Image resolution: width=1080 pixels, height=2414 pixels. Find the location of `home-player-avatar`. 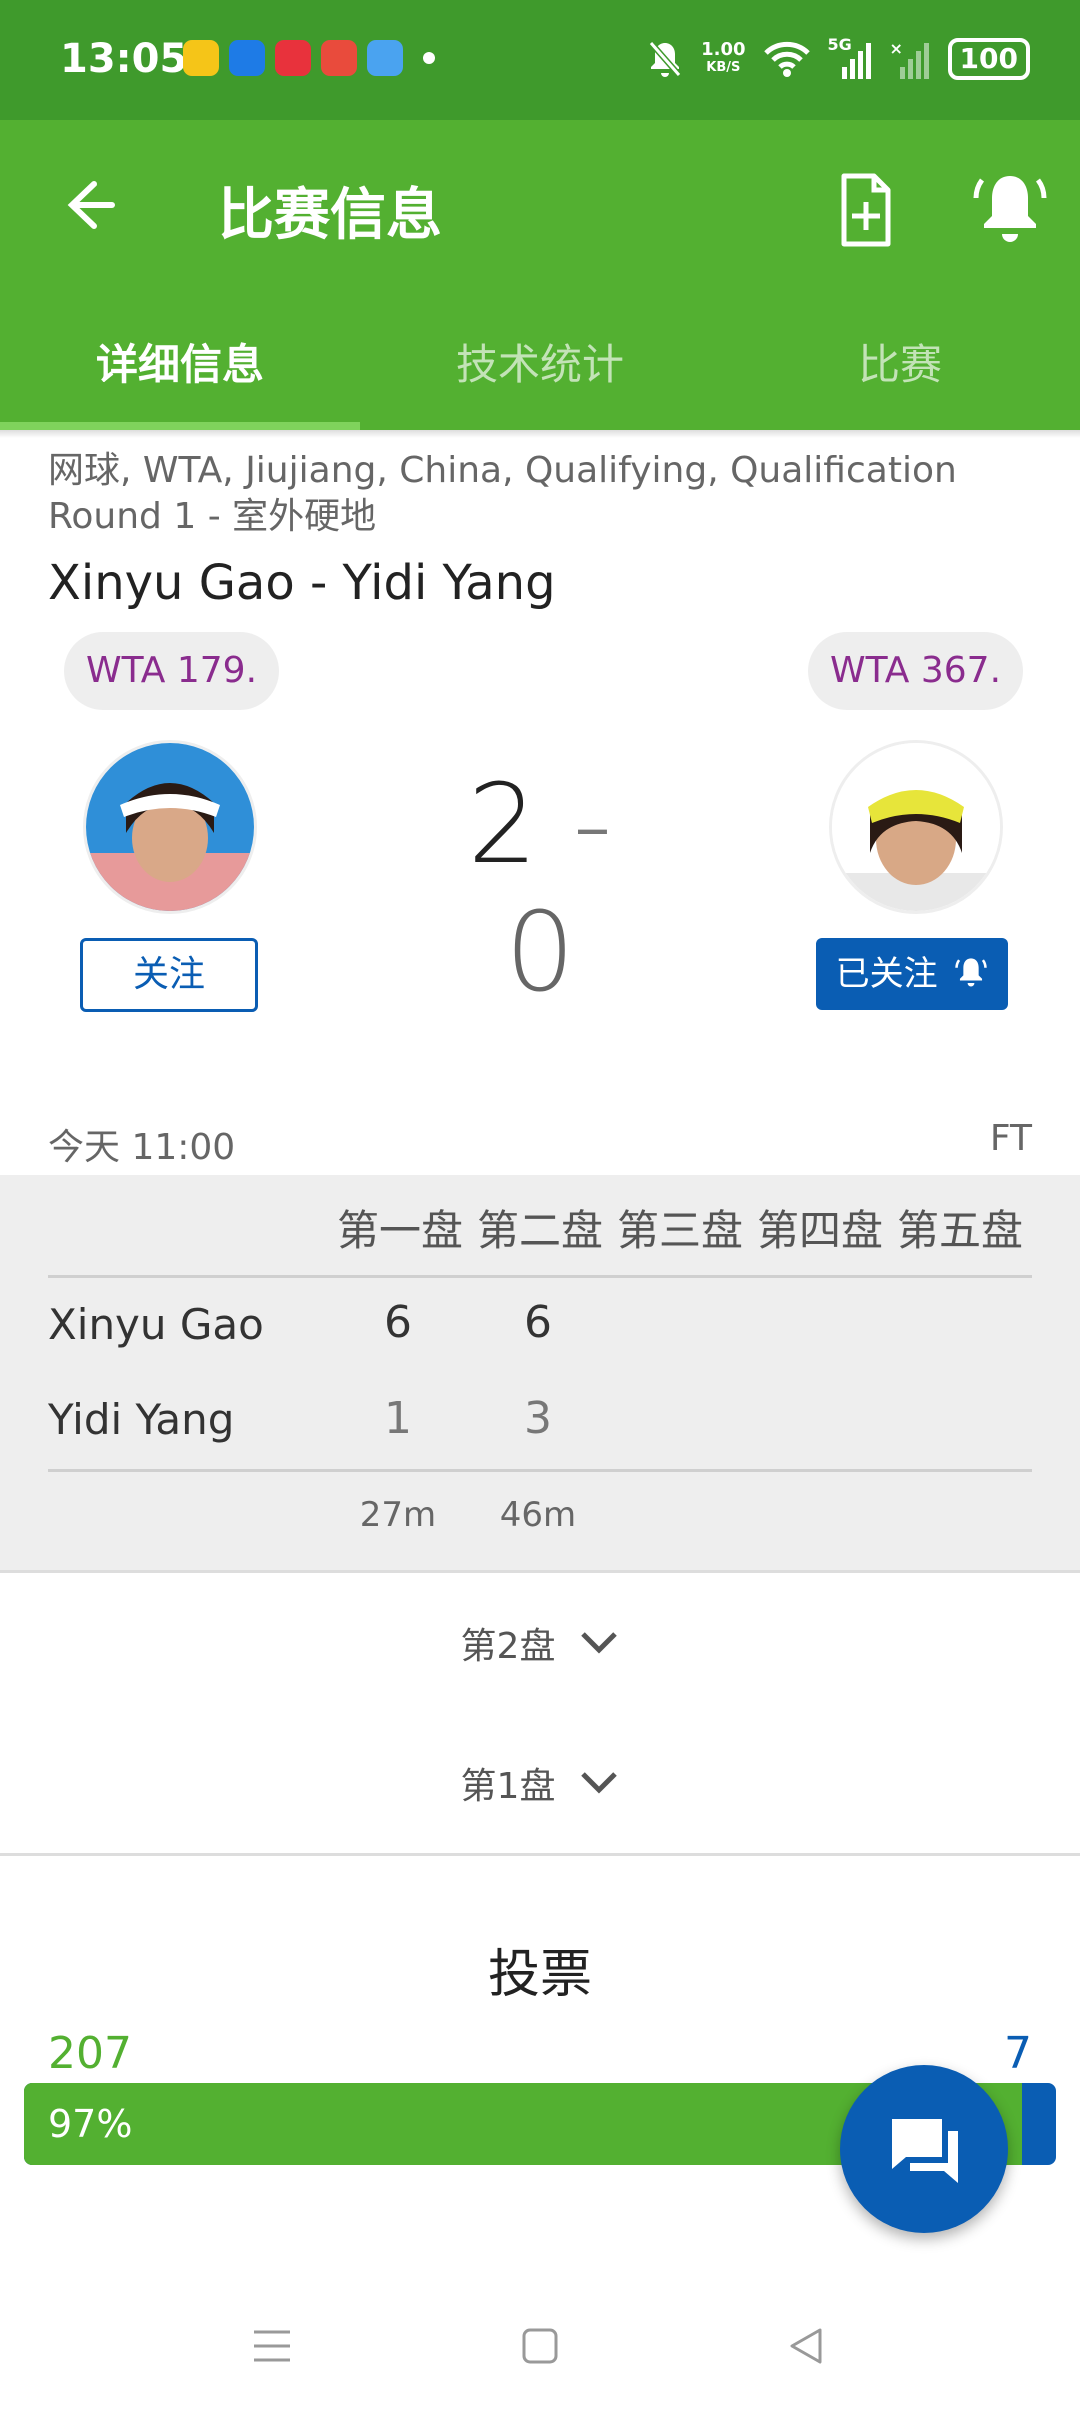

home-player-avatar is located at coordinates (170, 827).